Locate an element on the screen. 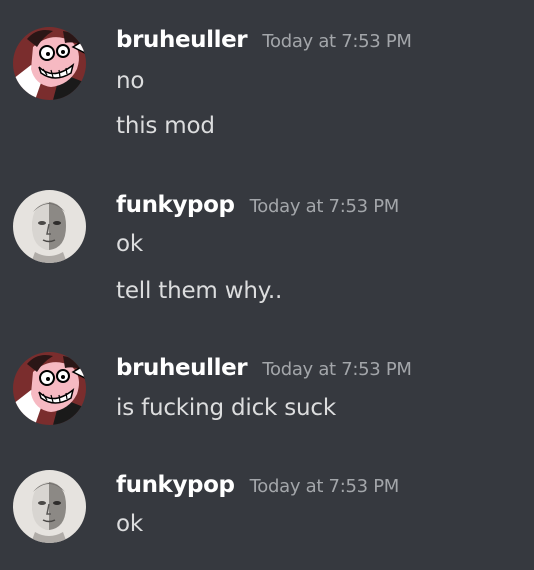  message-text: this mod is located at coordinates (165, 126).